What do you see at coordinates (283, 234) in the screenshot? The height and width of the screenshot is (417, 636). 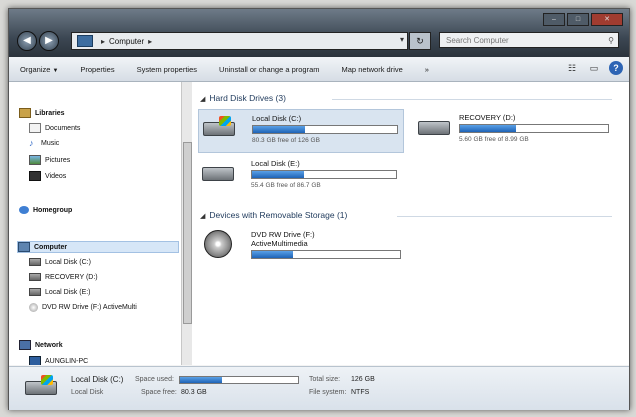 I see `drive-name: DVD RW Drive (F:)` at bounding box center [283, 234].